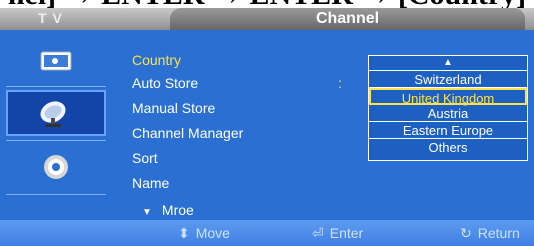  Describe the element at coordinates (212, 233) in the screenshot. I see `move-label: Move` at that location.